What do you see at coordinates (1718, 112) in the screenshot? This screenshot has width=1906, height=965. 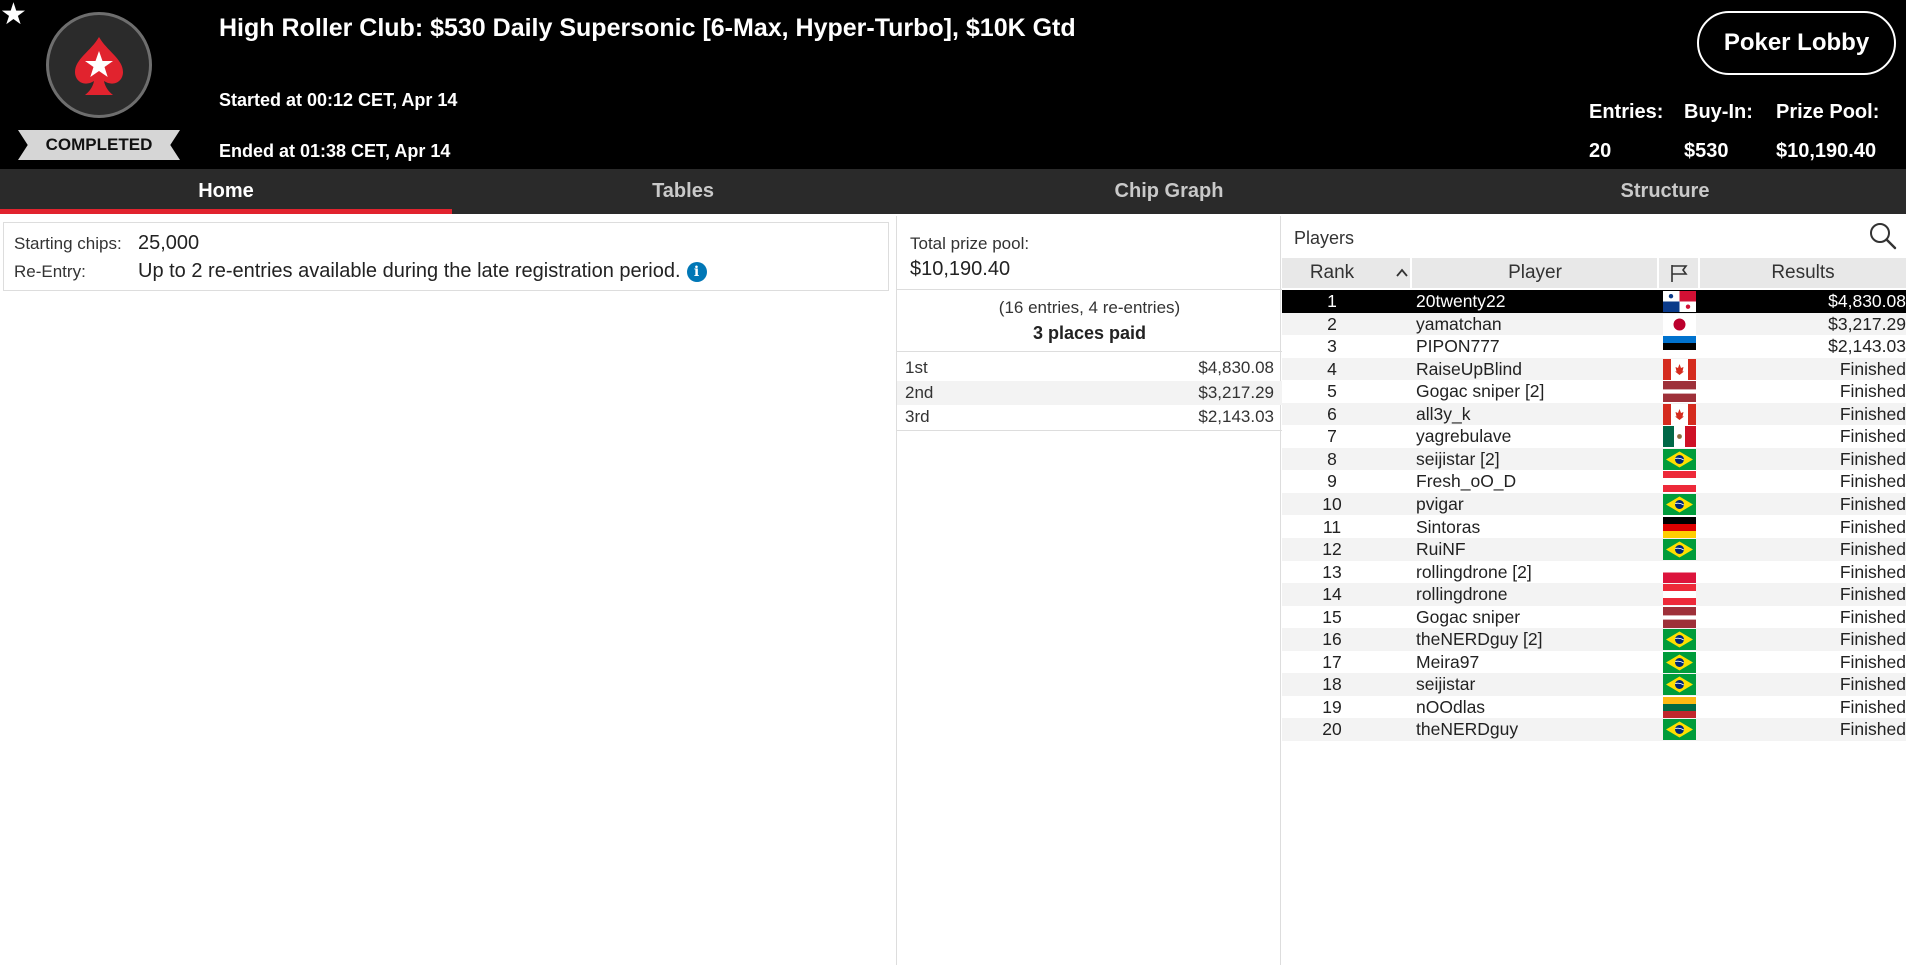 I see `buyin-label: Buy-In:` at bounding box center [1718, 112].